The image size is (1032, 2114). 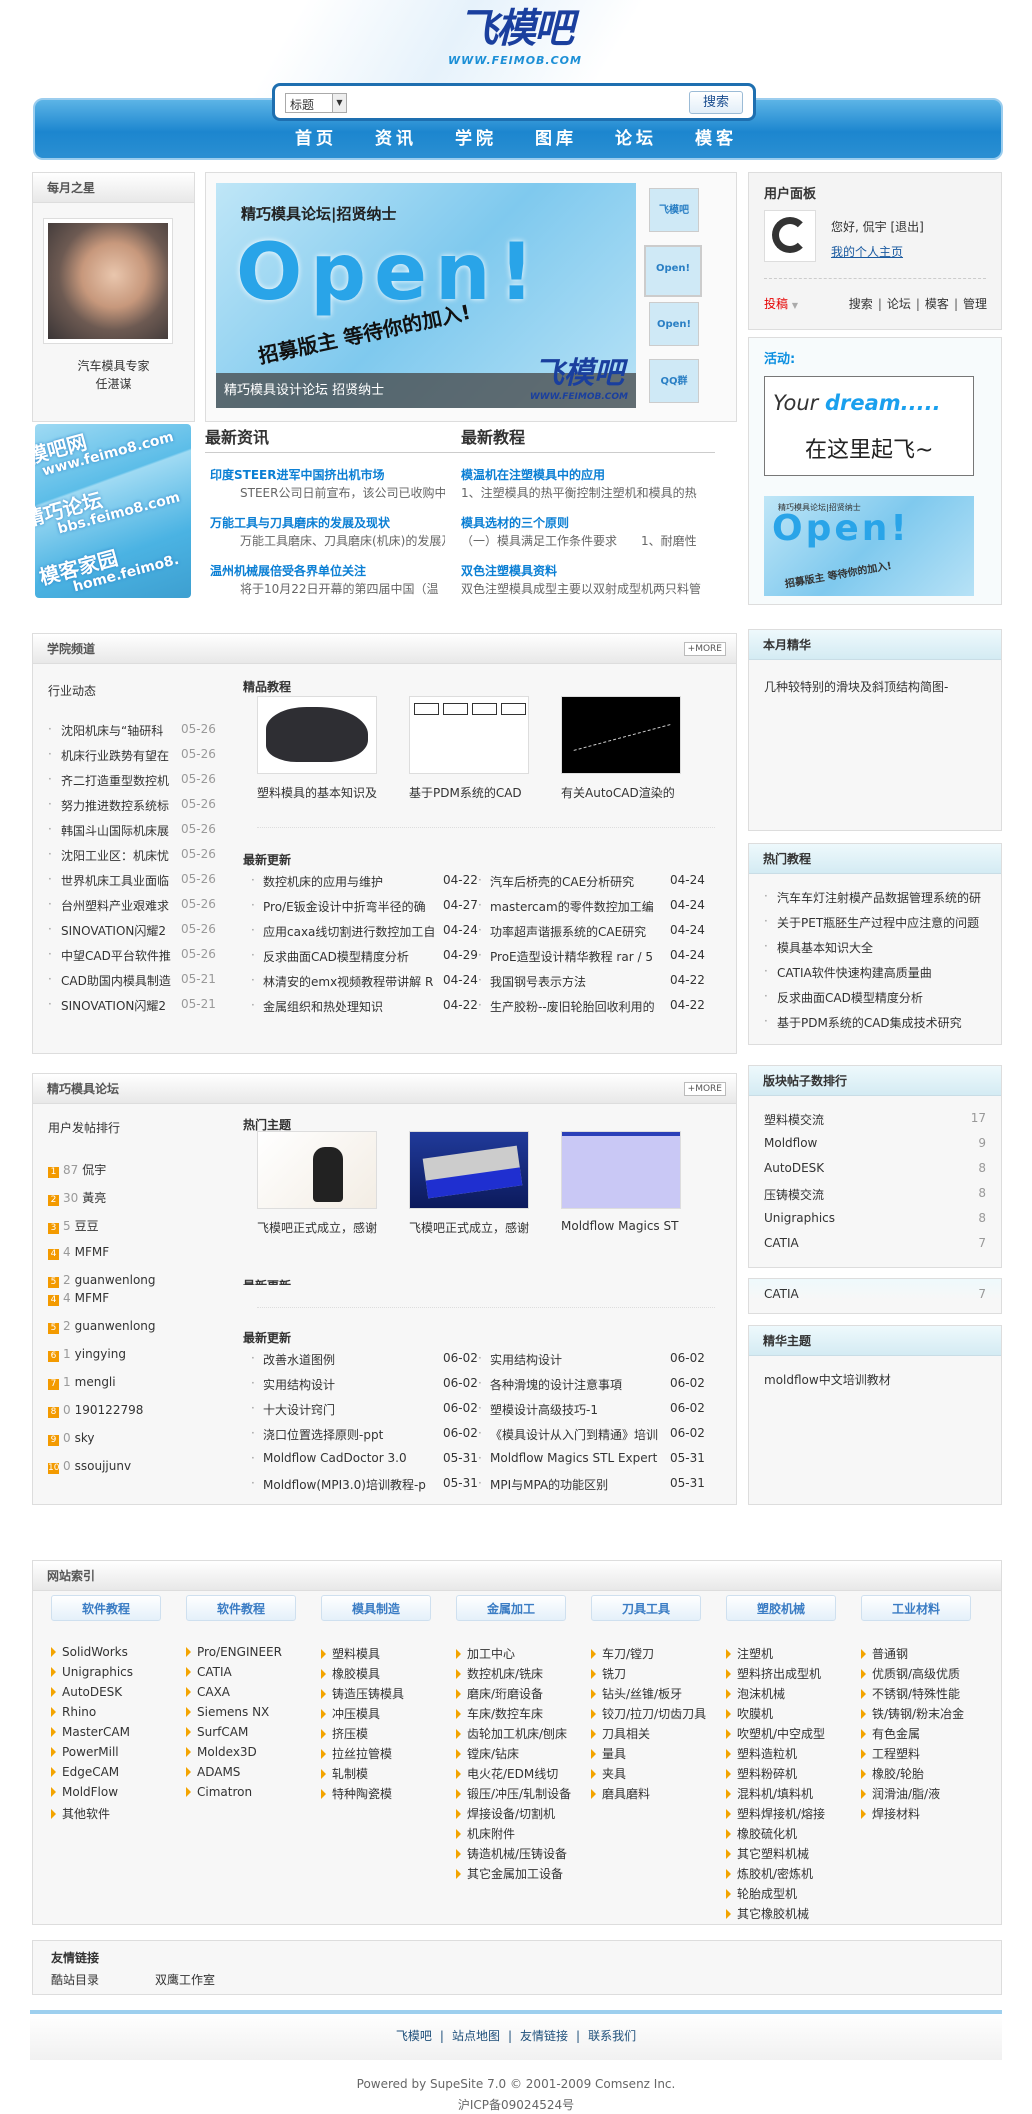 What do you see at coordinates (100, 1354) in the screenshot?
I see `user-link: yingying` at bounding box center [100, 1354].